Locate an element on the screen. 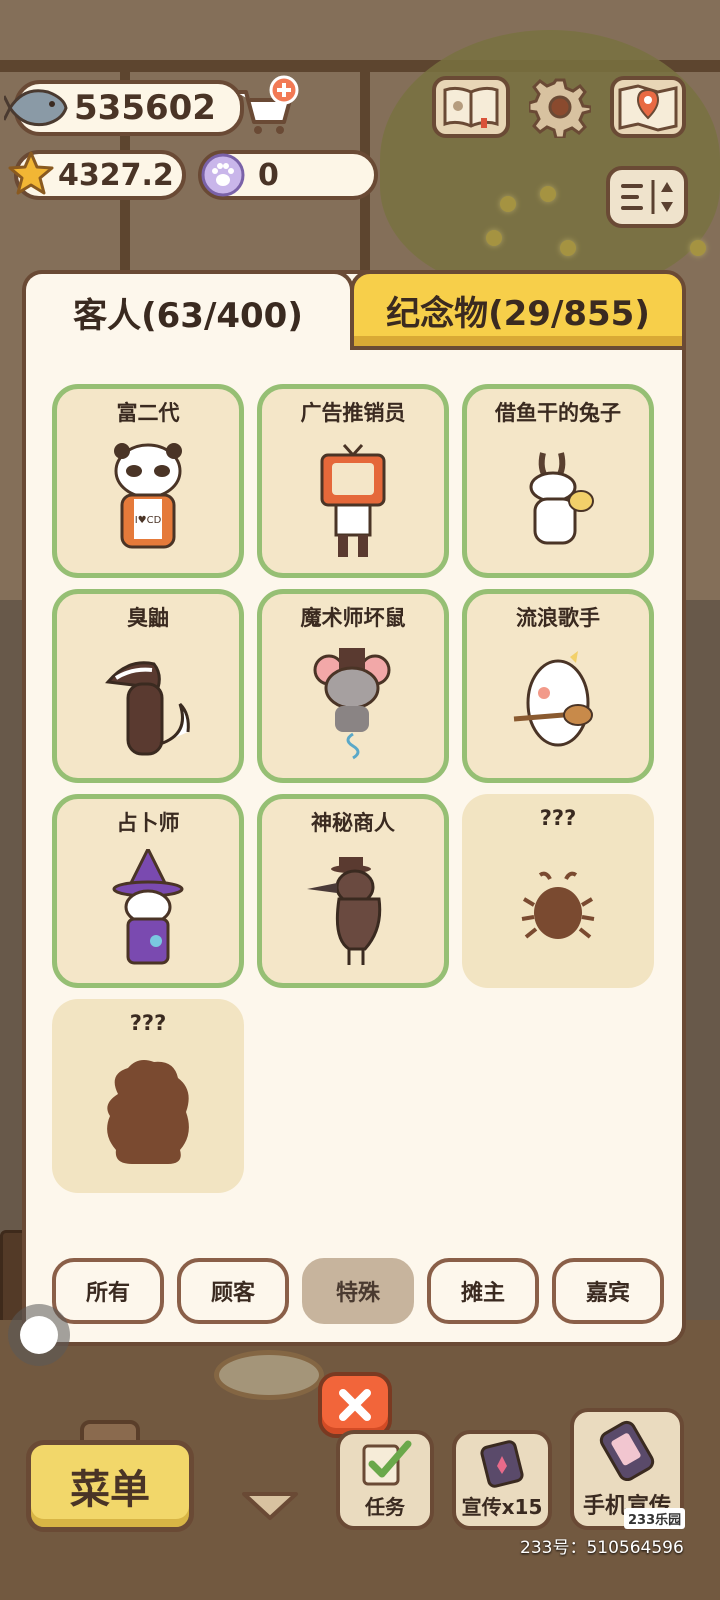 Image resolution: width=720 pixels, height=1600 pixels. filter-special: 特殊 is located at coordinates (358, 1291).